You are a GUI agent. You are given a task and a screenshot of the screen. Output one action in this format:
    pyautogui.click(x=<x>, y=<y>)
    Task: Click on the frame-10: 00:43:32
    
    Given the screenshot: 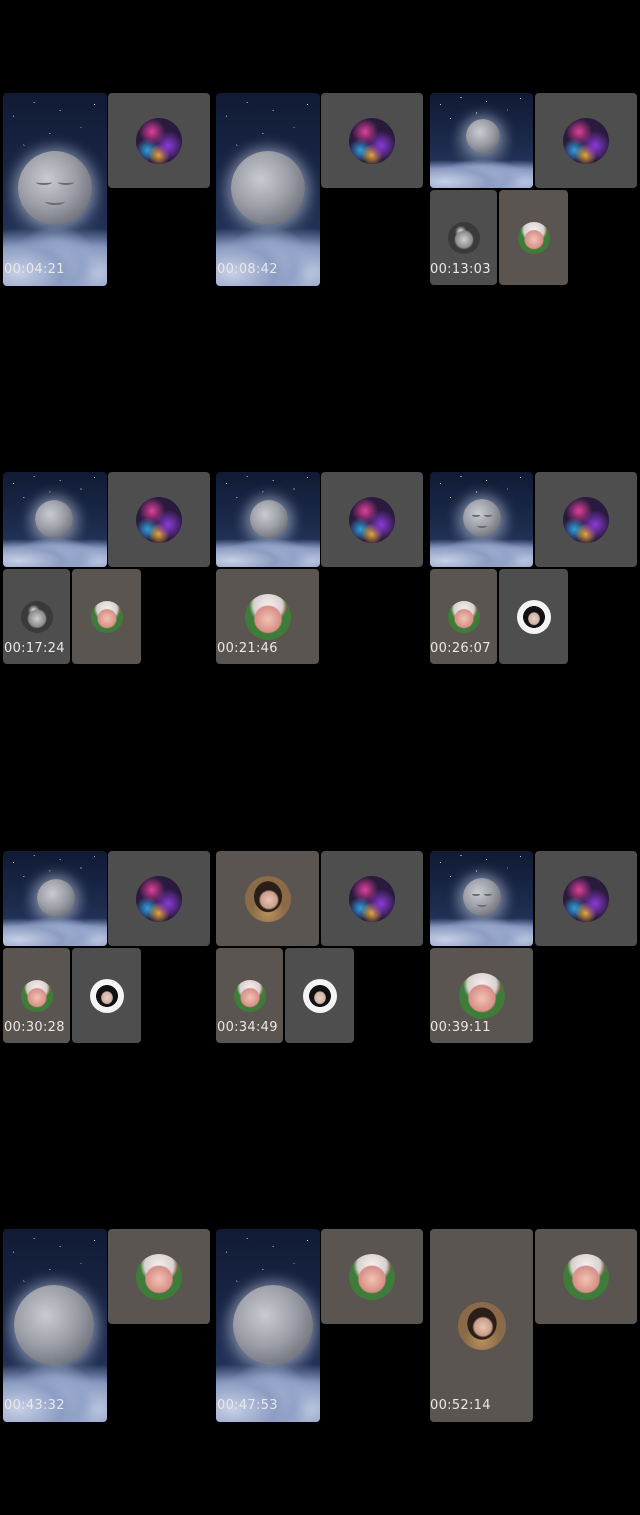 What is the action you would take?
    pyautogui.click(x=106, y=1325)
    